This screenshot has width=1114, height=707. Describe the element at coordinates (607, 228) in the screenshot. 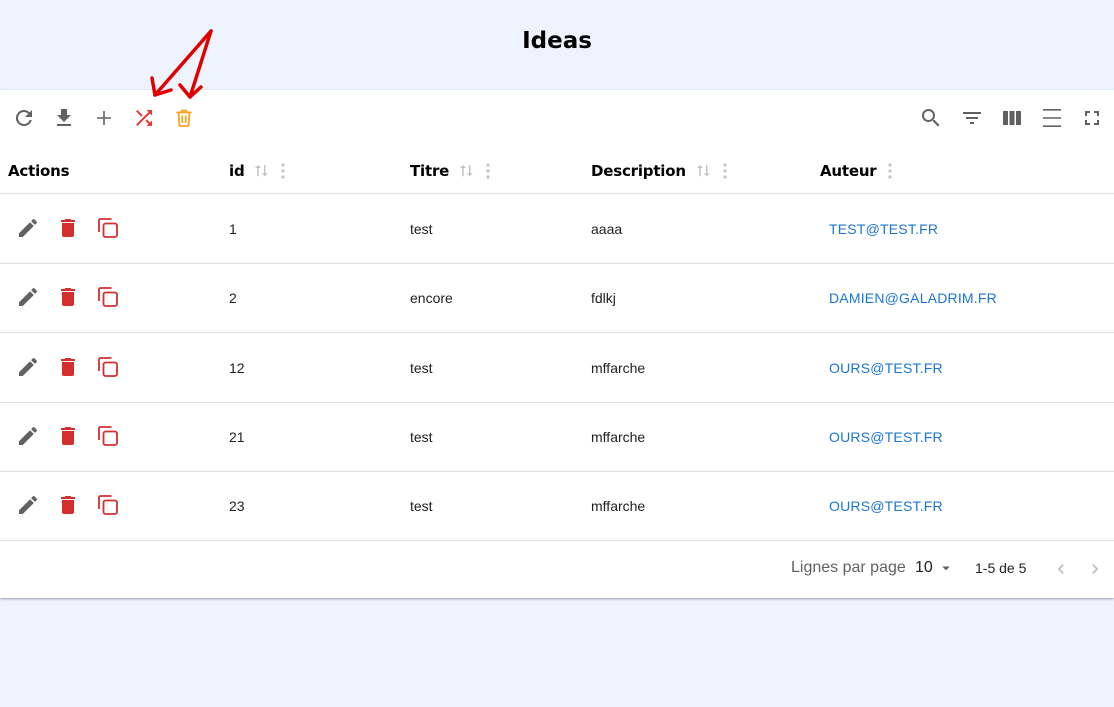

I see `cell-description: aaaa` at that location.